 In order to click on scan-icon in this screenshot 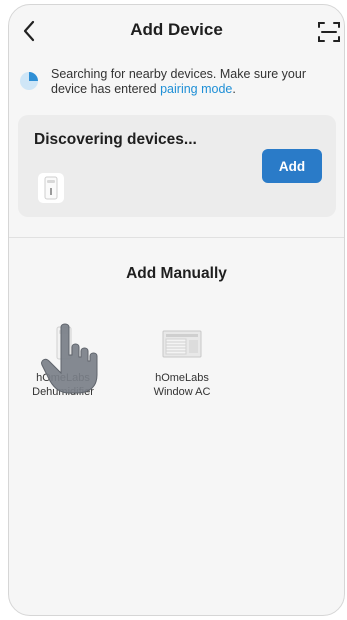, I will do `click(329, 32)`.